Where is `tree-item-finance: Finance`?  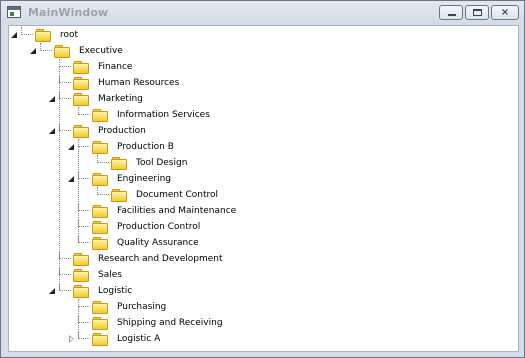 tree-item-finance: Finance is located at coordinates (89, 67).